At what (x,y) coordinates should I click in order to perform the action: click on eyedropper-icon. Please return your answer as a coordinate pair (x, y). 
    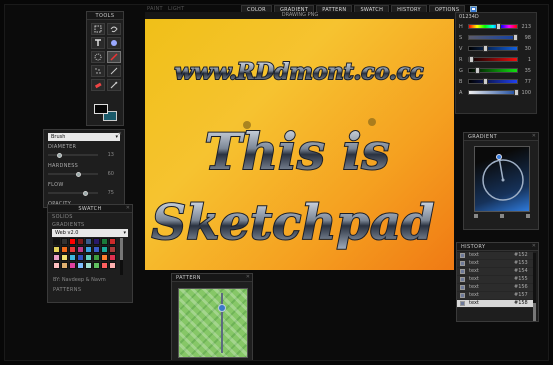
    Looking at the image, I should click on (114, 85).